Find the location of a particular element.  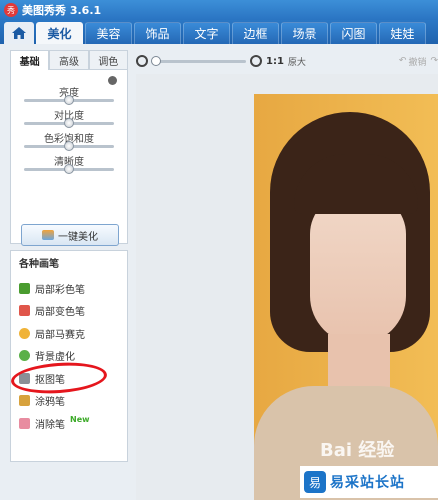

redo-icon: ↷ is located at coordinates (434, 61).